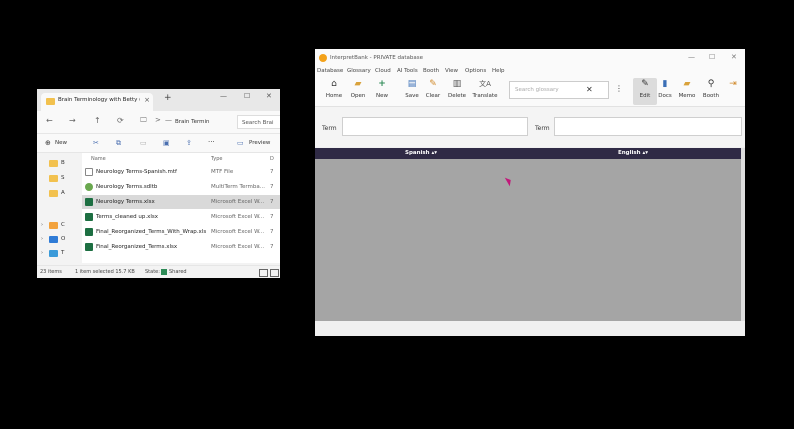 This screenshot has height=429, width=794. Describe the element at coordinates (216, 159) in the screenshot. I see `column-header-type: Type` at that location.